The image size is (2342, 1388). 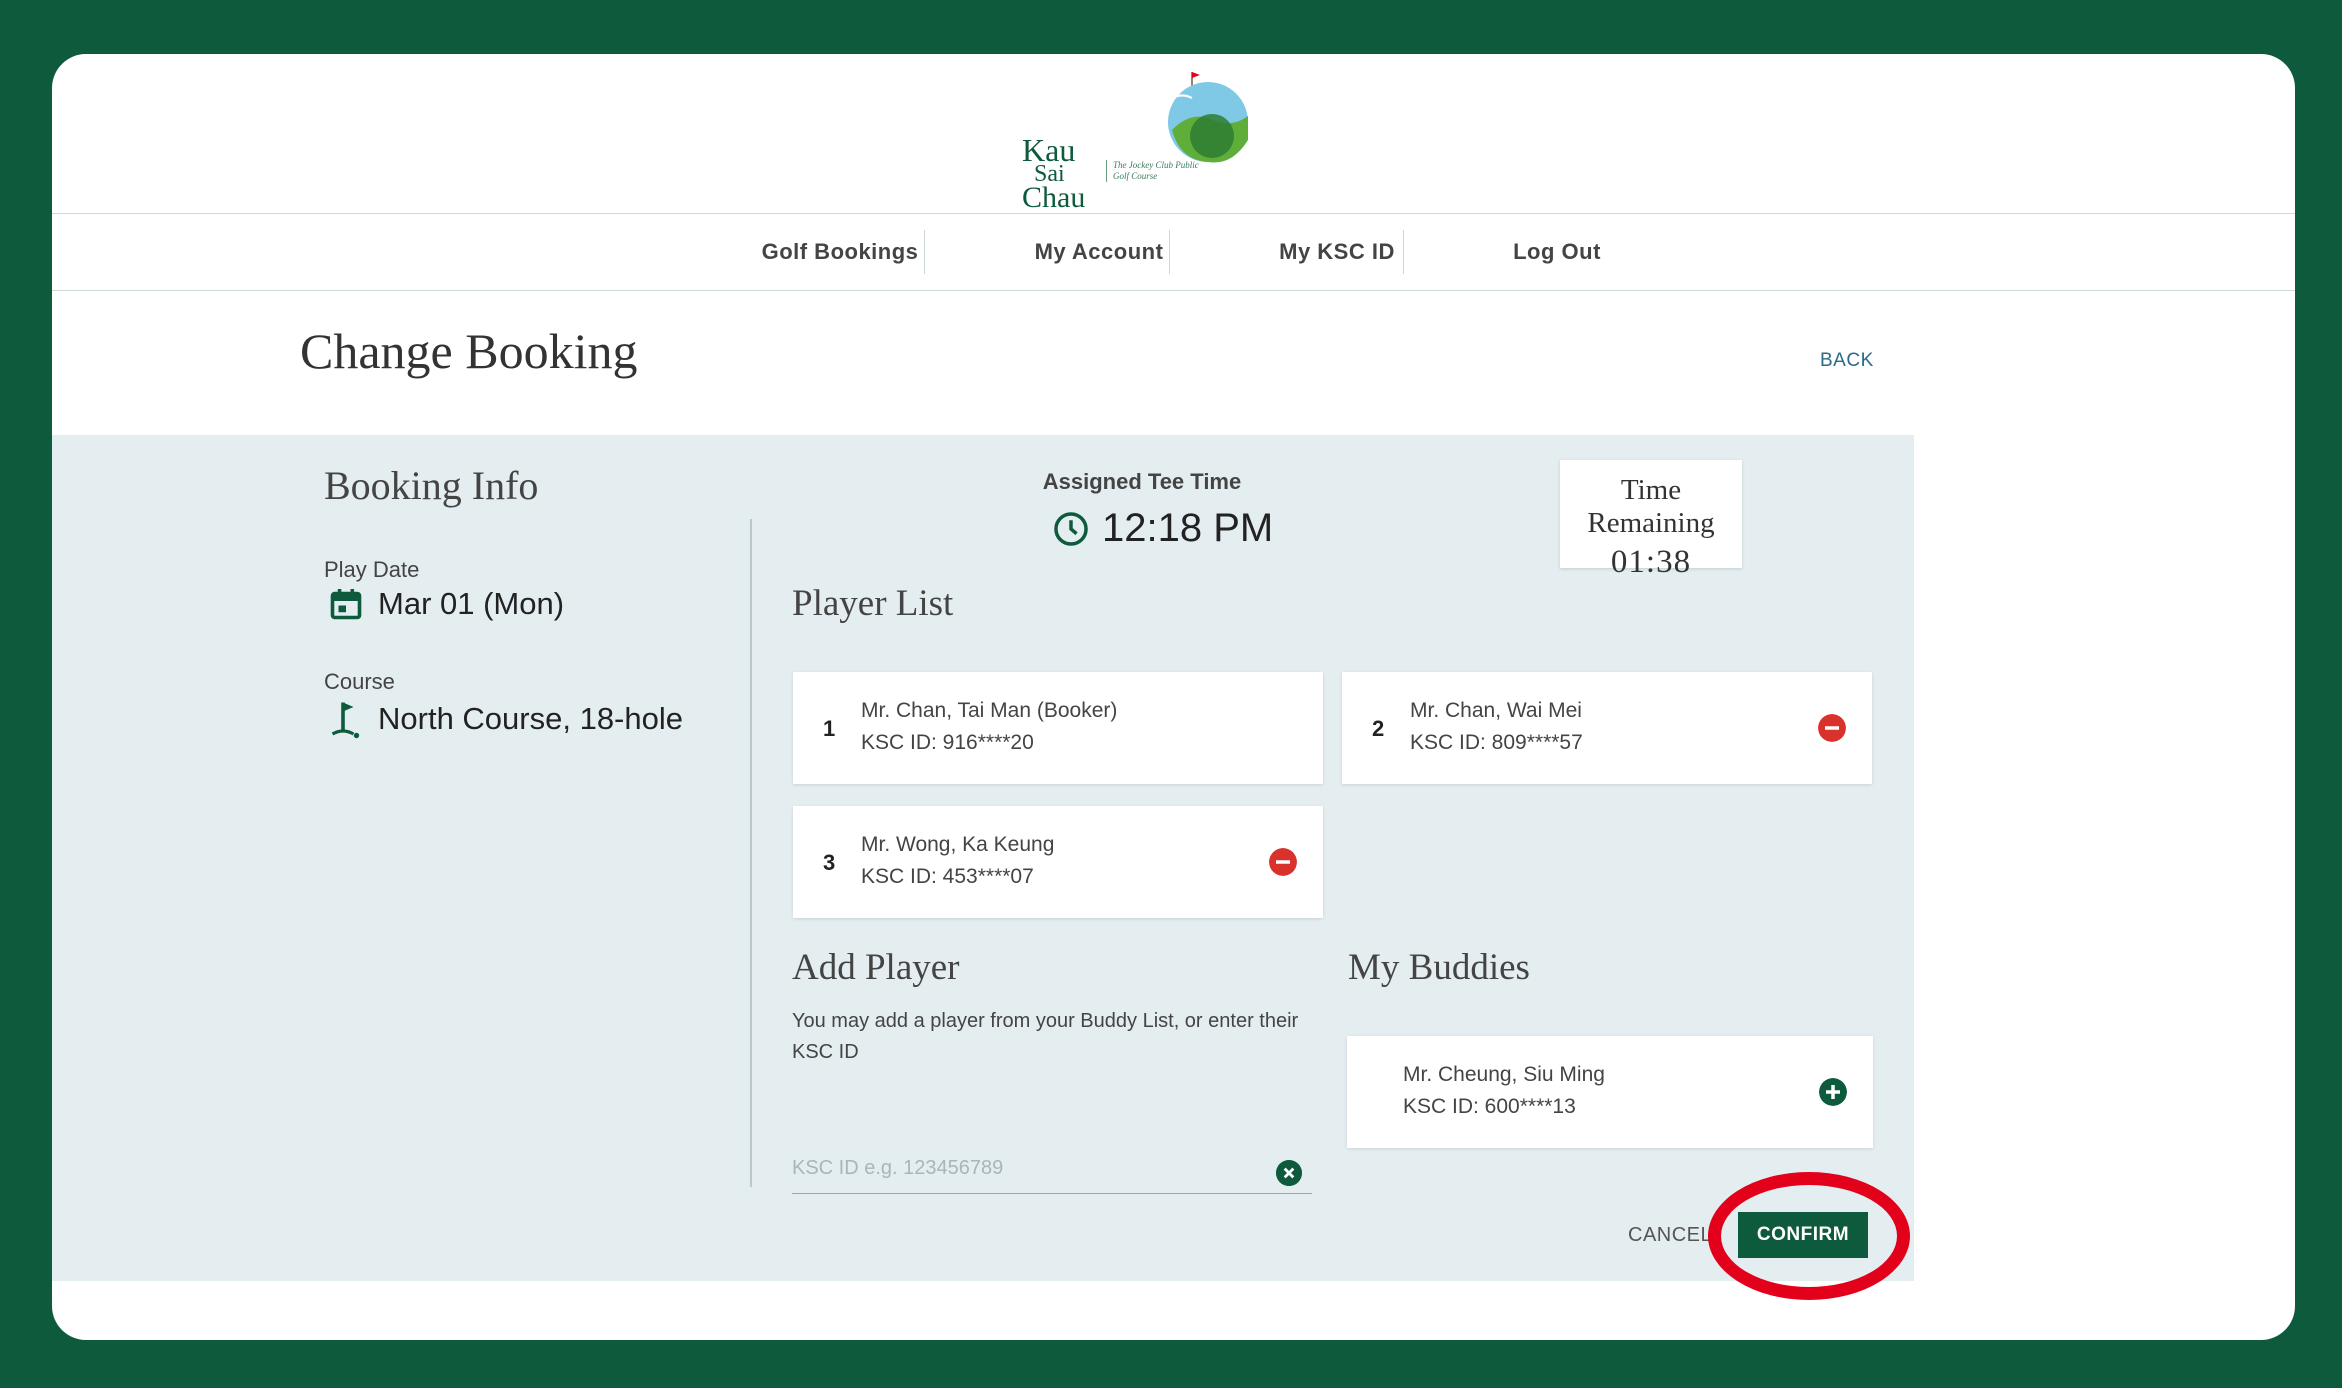 I want to click on tee-time-text: 12:18 PM, so click(x=1188, y=528).